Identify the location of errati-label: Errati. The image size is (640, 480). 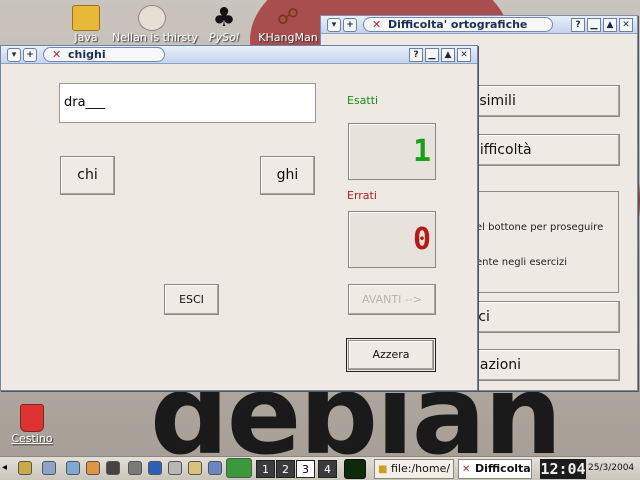
(362, 195).